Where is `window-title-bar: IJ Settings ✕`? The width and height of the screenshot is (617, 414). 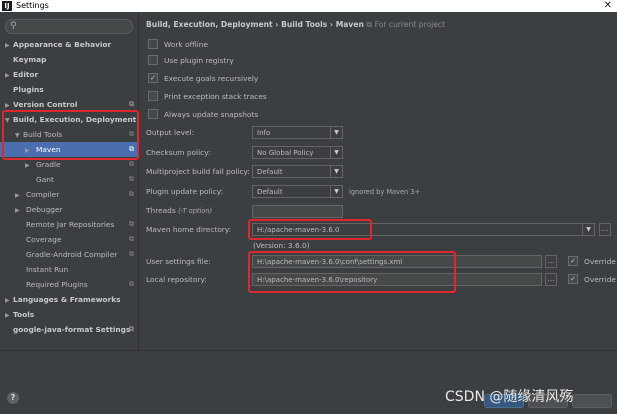
window-title-bar: IJ Settings ✕ is located at coordinates (308, 6).